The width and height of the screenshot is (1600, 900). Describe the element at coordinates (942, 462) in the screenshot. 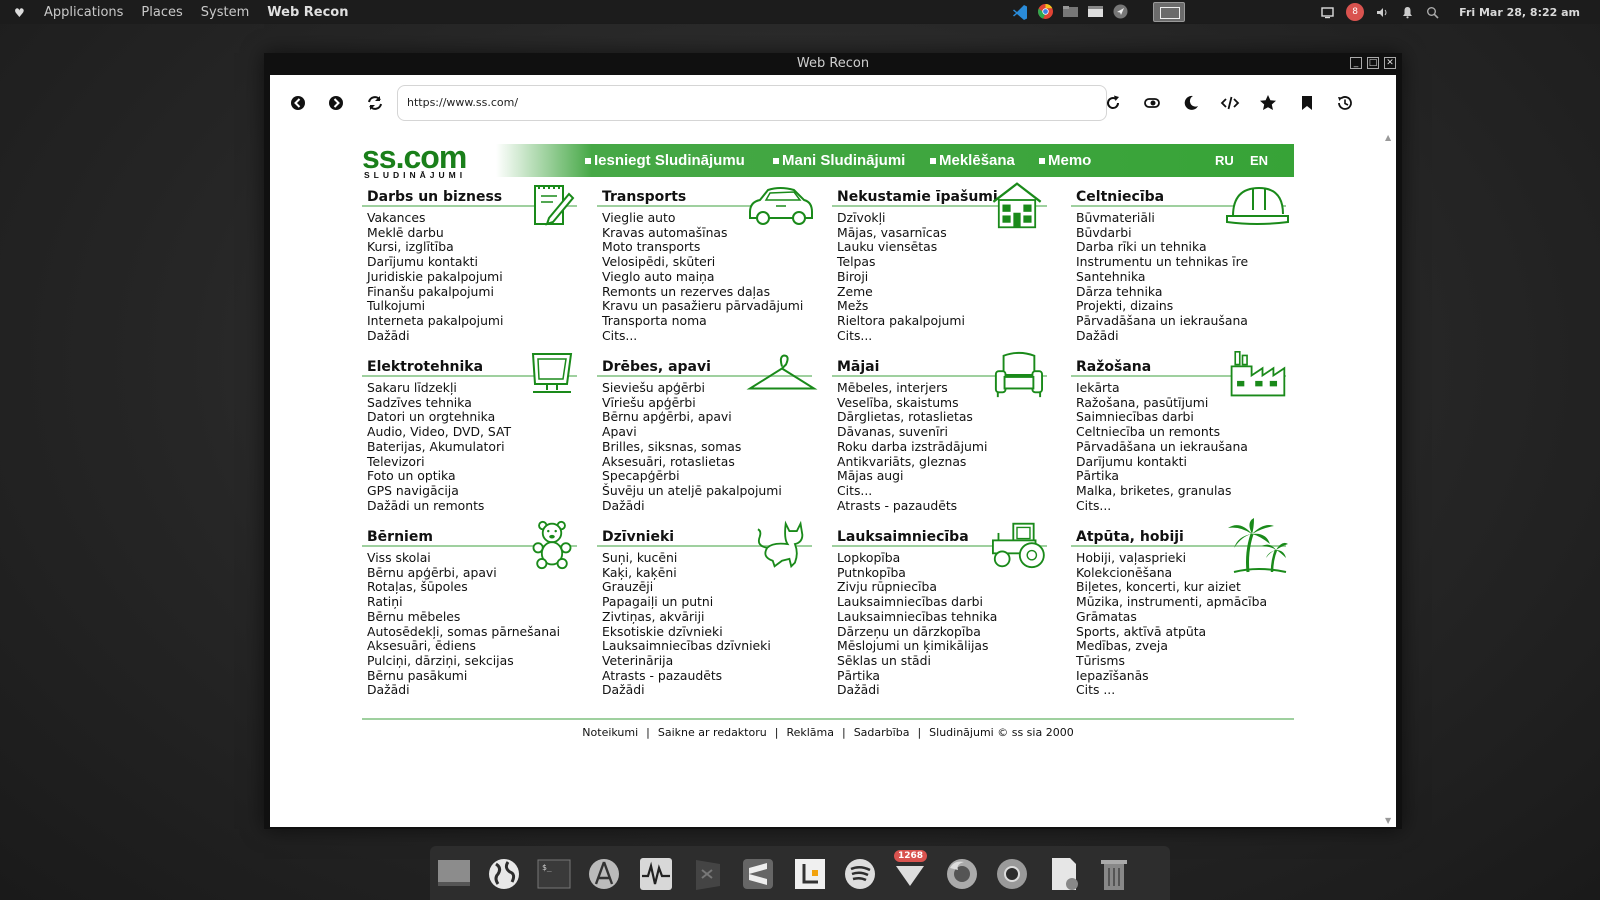

I see `category-link: Antikvariāts, gleznas` at that location.